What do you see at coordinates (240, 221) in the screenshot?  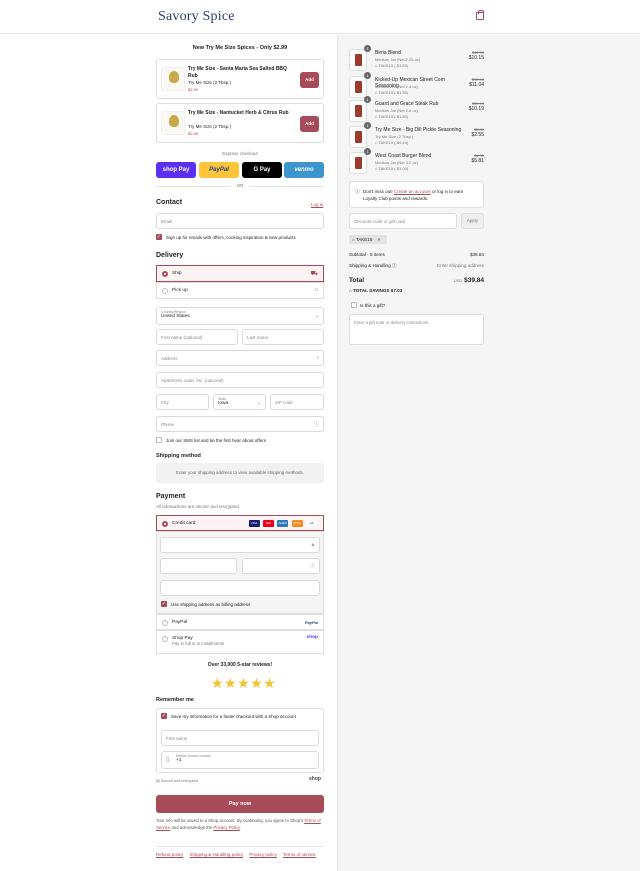 I see `email-field: Email` at bounding box center [240, 221].